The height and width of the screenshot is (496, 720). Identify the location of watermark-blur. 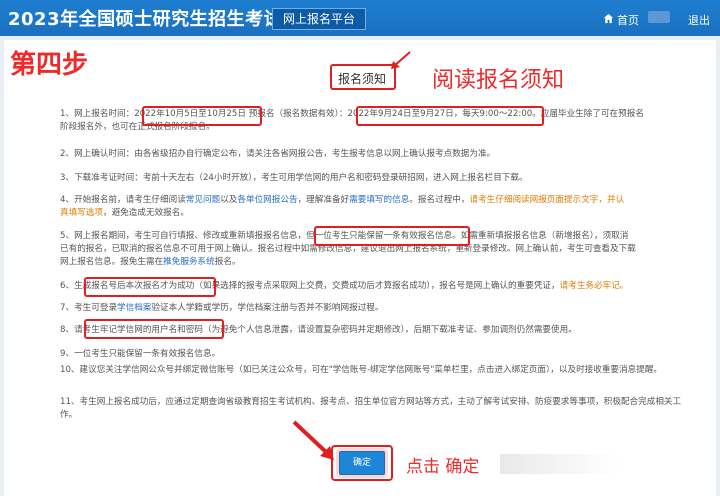
(560, 464).